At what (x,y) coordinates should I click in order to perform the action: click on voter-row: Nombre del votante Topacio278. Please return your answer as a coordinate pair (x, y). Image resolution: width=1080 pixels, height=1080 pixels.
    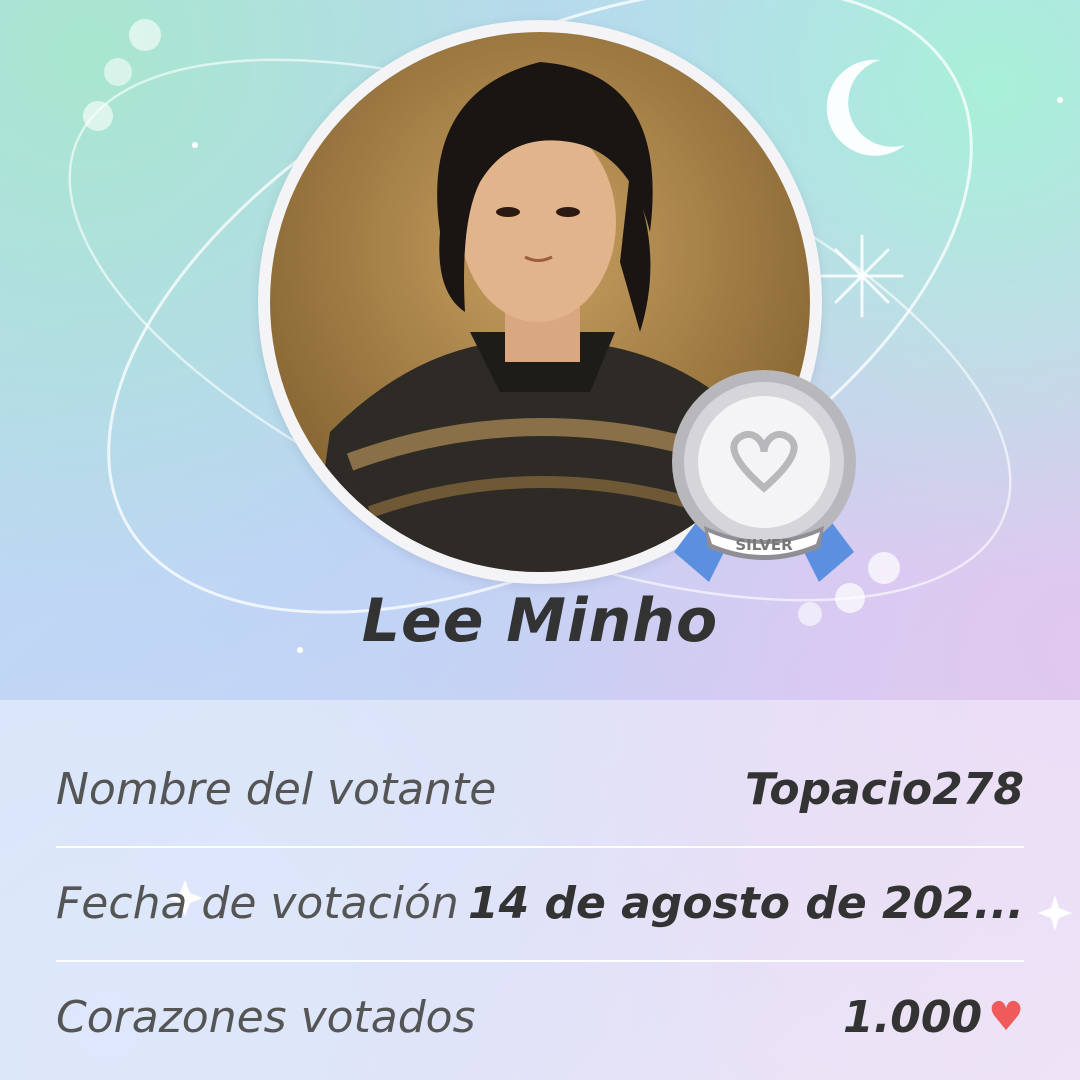
    Looking at the image, I should click on (540, 789).